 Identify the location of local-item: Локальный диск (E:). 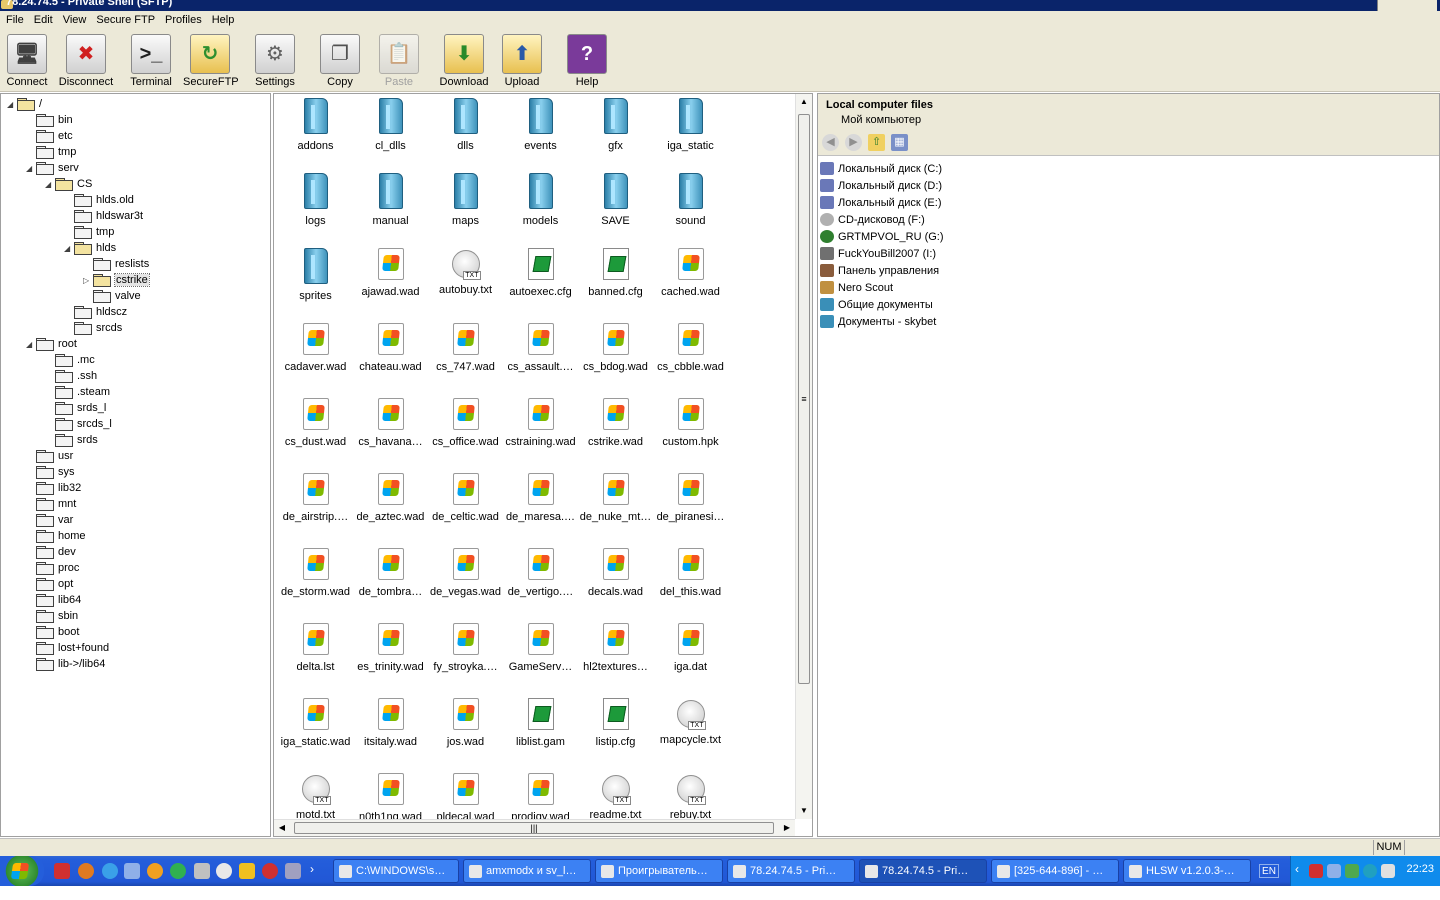
(881, 202).